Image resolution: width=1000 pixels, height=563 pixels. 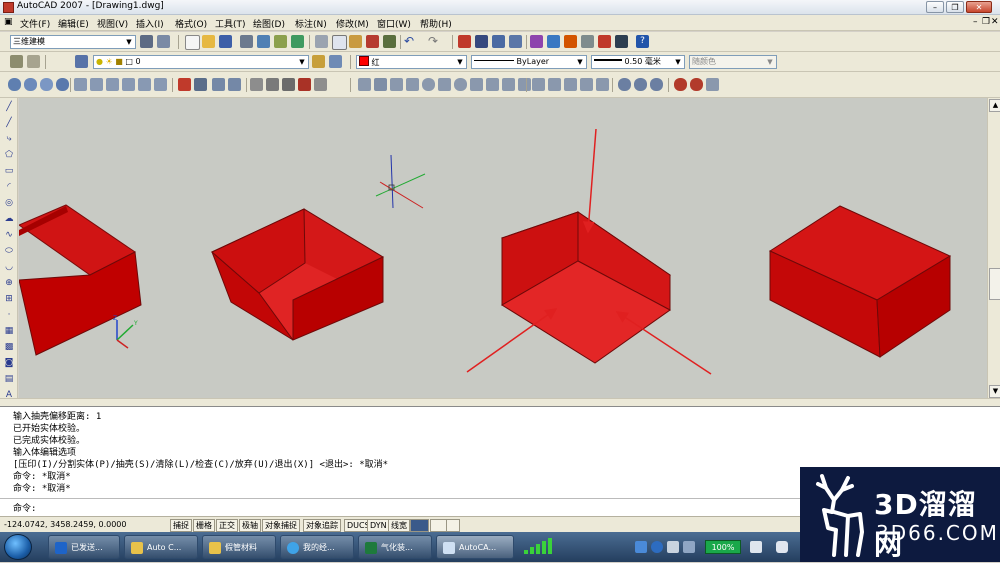 I want to click on polygon-icon: ⬠, so click(x=9, y=155).